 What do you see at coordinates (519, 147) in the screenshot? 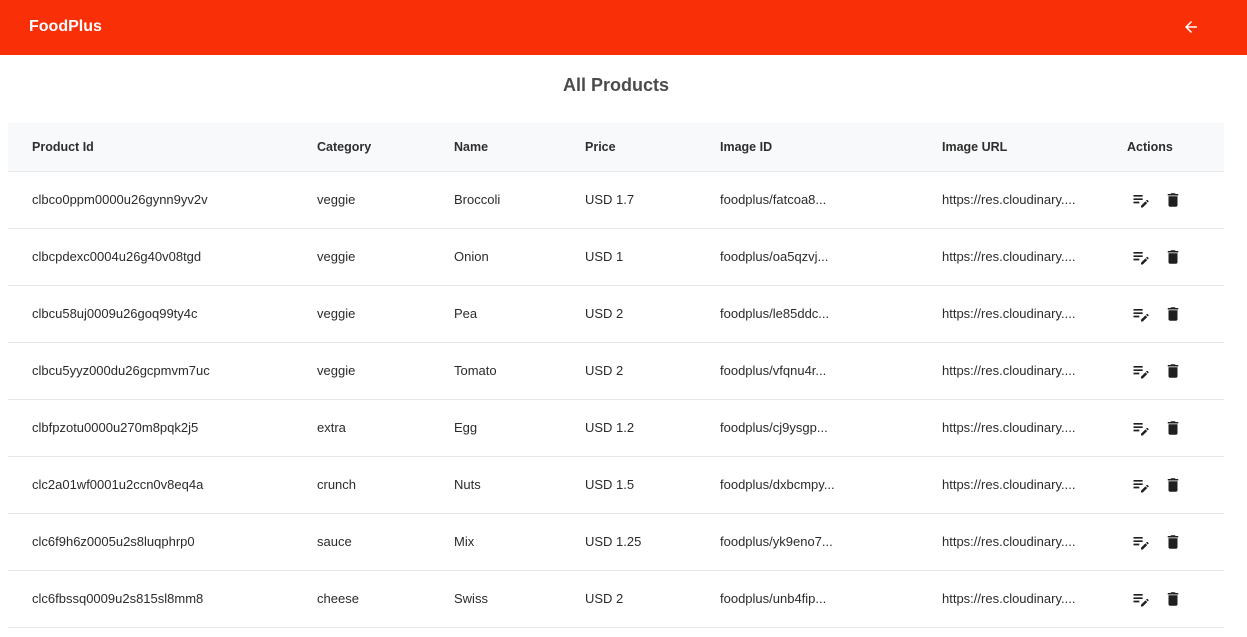
I see `column-header-name: Name` at bounding box center [519, 147].